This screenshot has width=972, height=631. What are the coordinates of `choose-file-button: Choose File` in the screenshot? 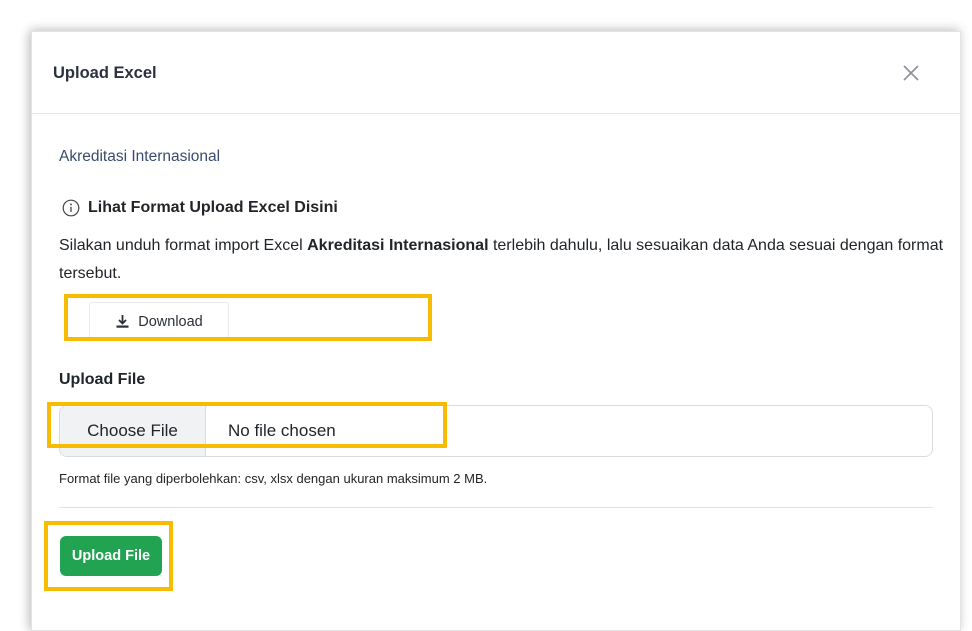 It's located at (133, 431).